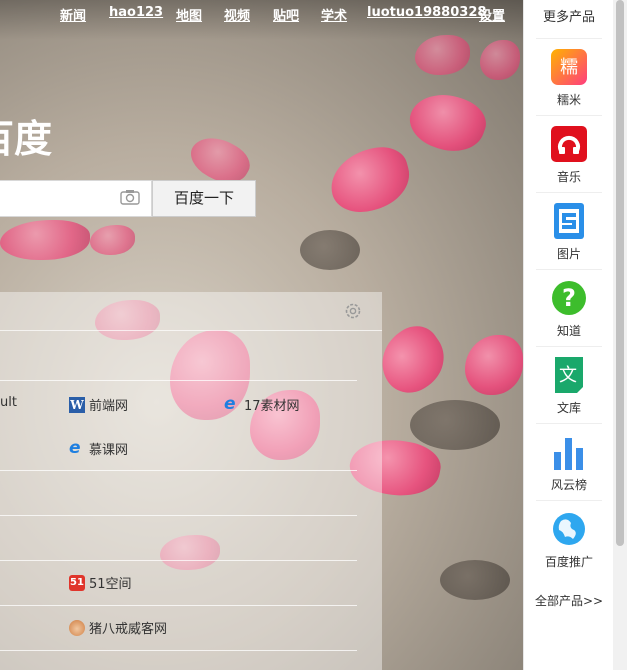 This screenshot has height=670, width=627. Describe the element at coordinates (77, 627) in the screenshot. I see `pig-icon` at that location.